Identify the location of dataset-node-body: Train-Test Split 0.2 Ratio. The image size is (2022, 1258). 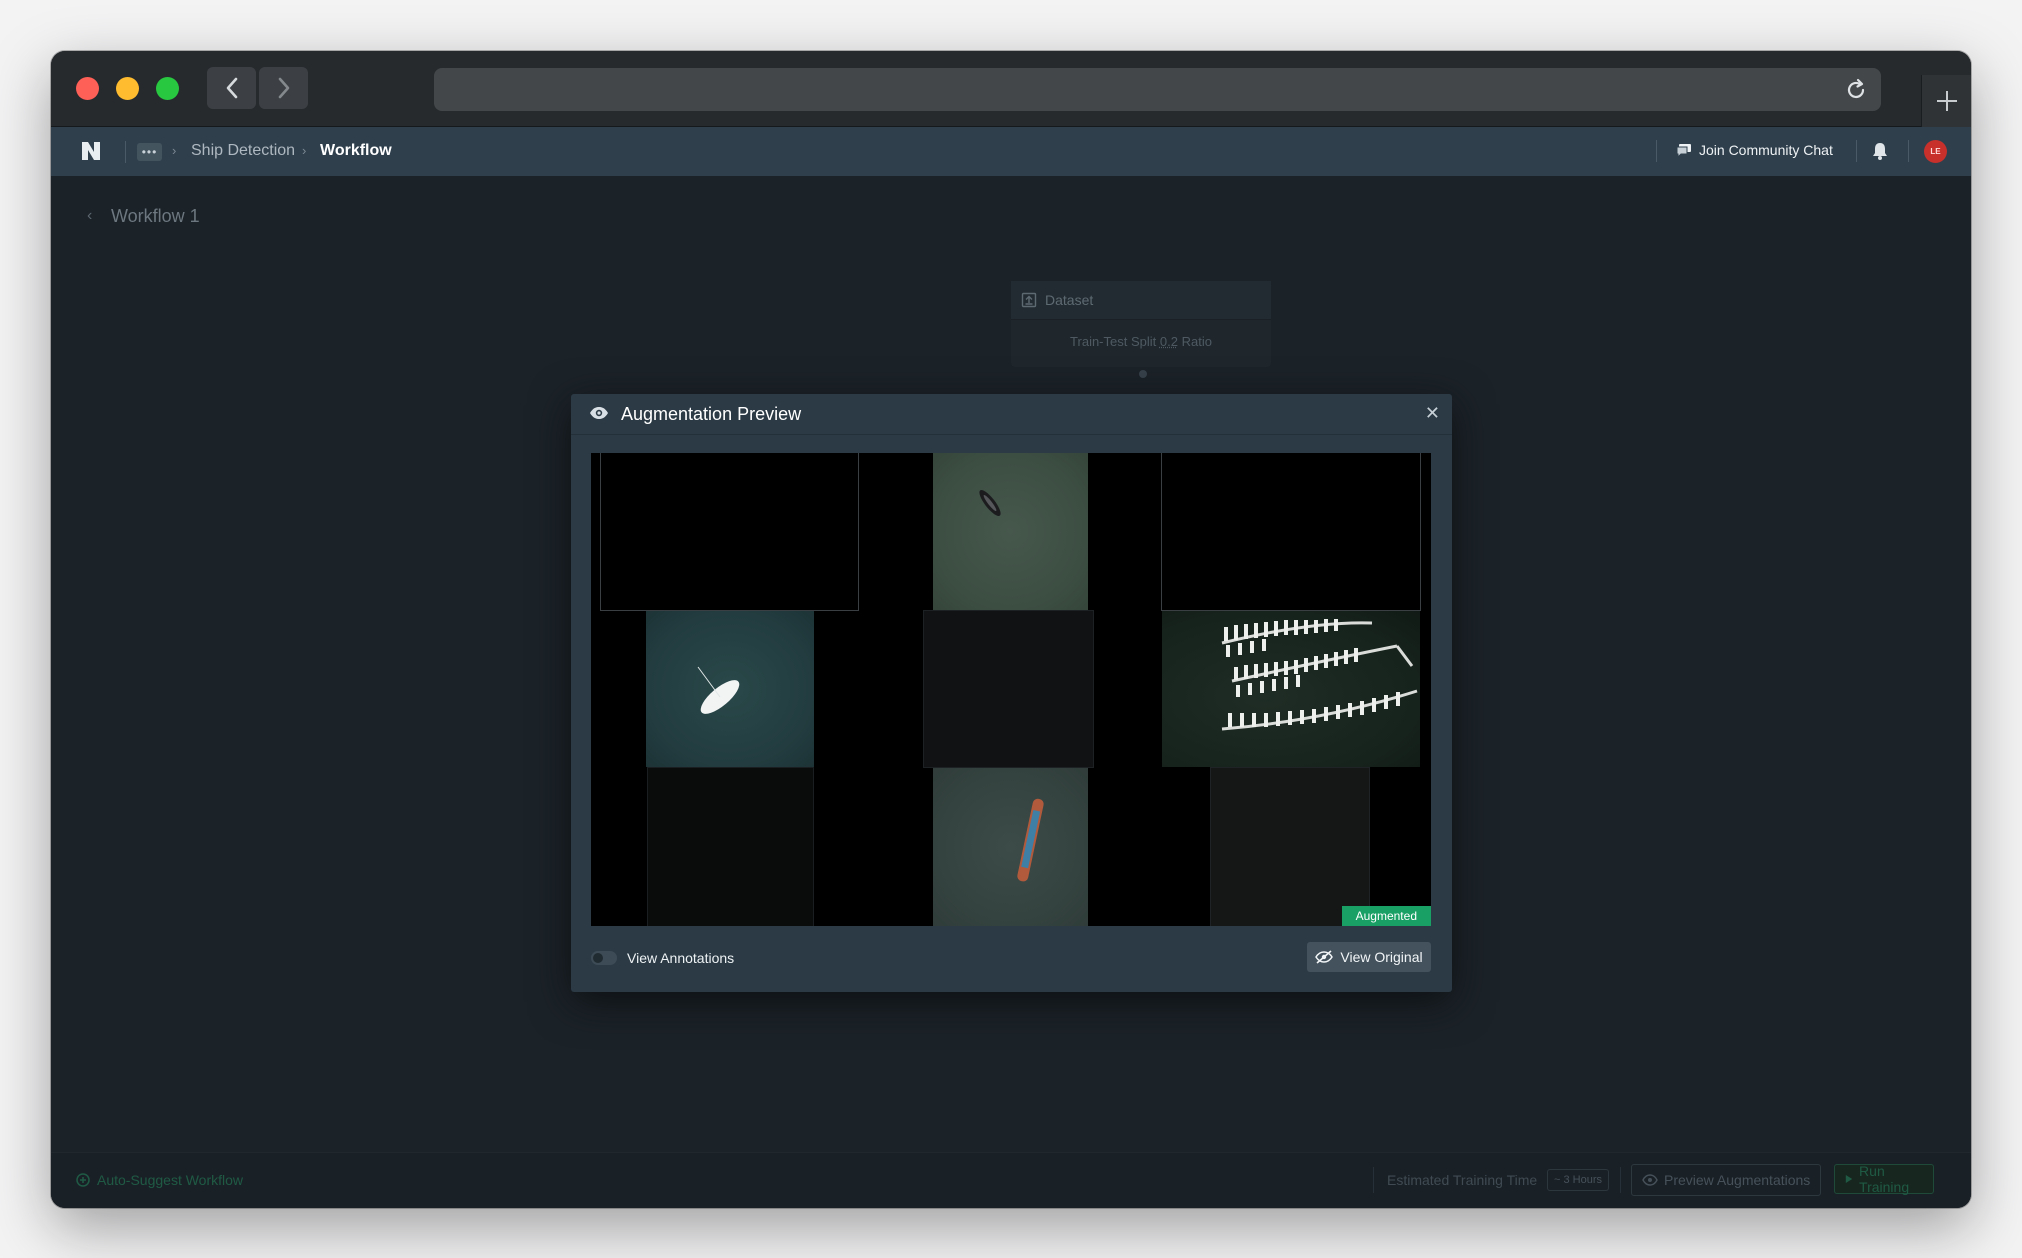
(1141, 334).